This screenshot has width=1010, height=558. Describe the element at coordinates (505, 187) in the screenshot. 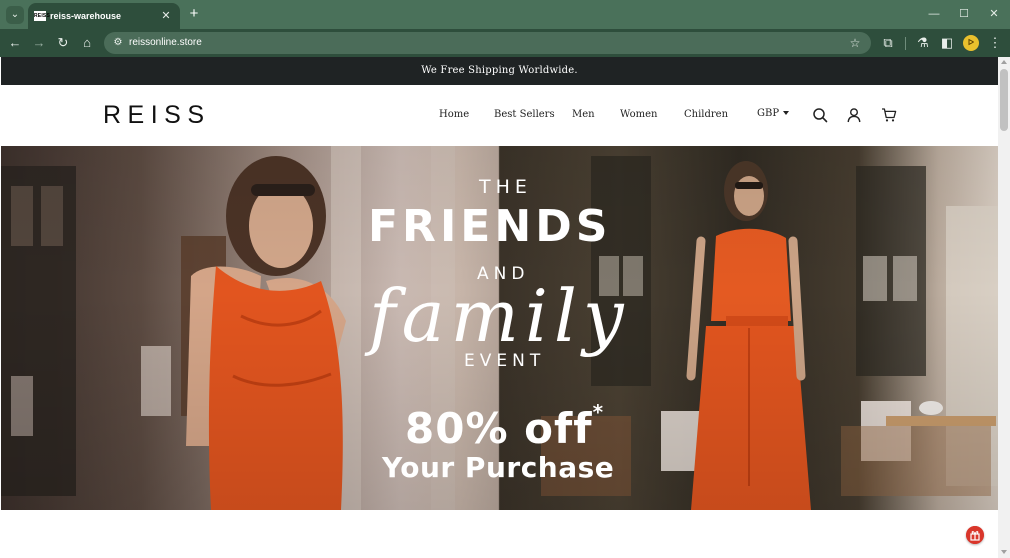

I see `hero-line-the: THE` at that location.